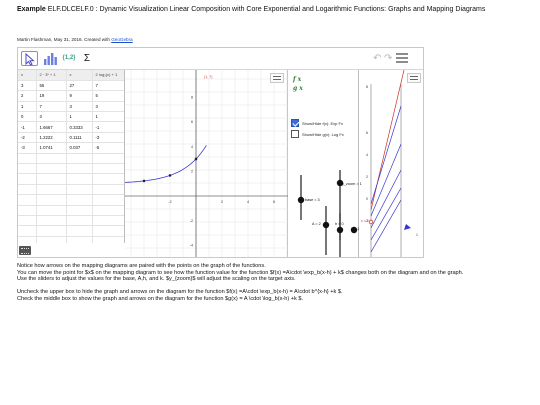  What do you see at coordinates (51, 86) in the screenshot?
I see `table-cell: 55` at bounding box center [51, 86].